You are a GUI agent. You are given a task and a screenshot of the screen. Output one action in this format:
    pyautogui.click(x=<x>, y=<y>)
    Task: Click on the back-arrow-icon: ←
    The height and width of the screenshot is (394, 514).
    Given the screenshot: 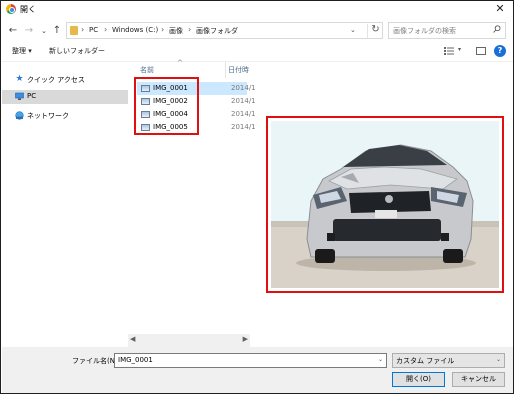 What is the action you would take?
    pyautogui.click(x=13, y=31)
    